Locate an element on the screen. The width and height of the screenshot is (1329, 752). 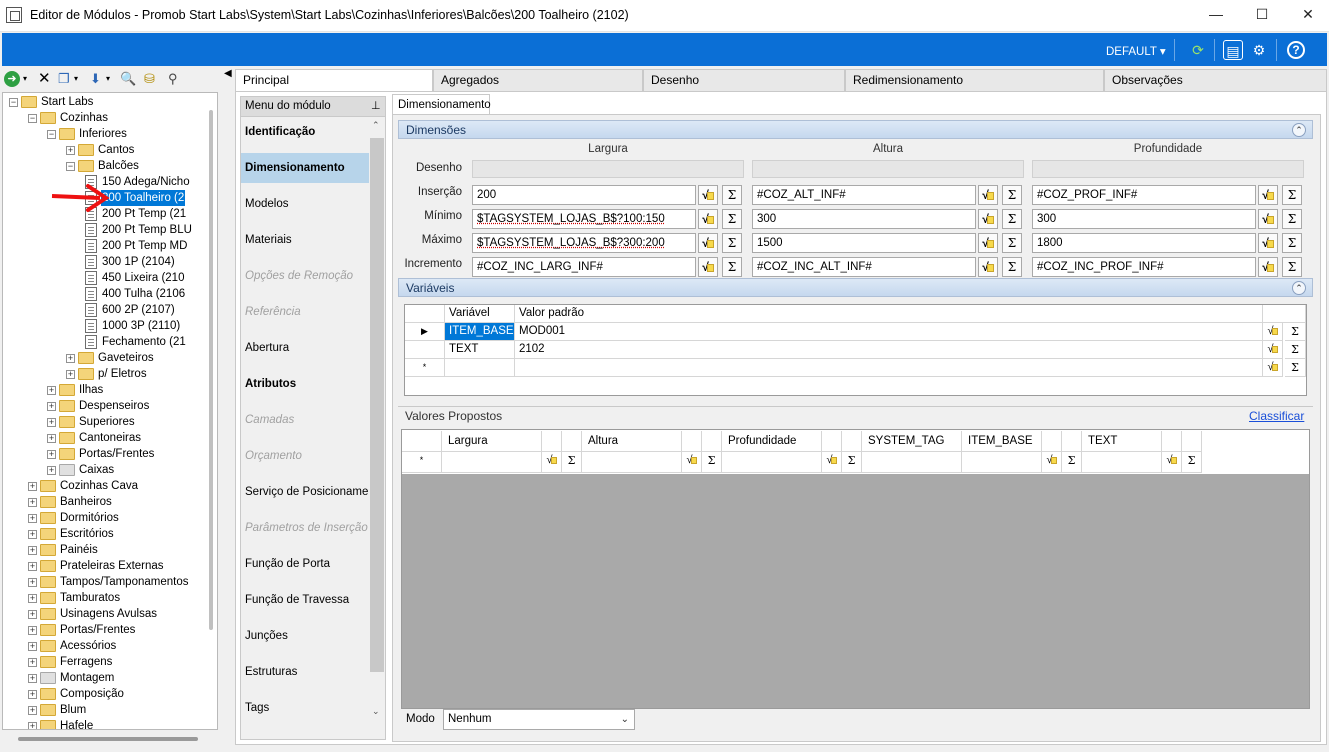
var-cell: TEXT is located at coordinates (480, 350).